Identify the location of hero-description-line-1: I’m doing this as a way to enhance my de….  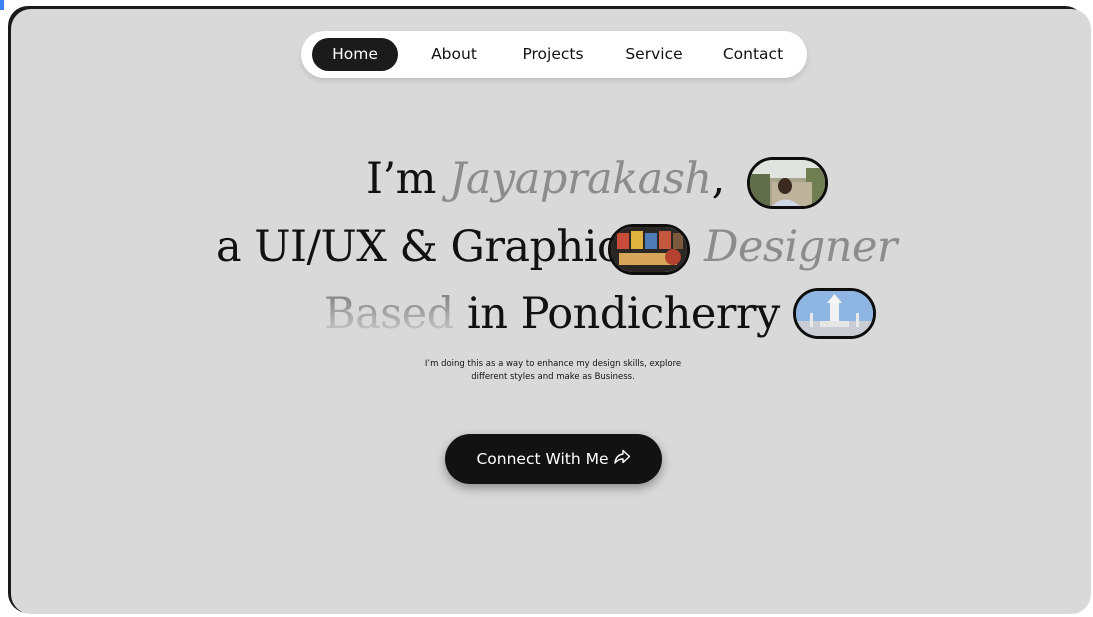
(553, 364).